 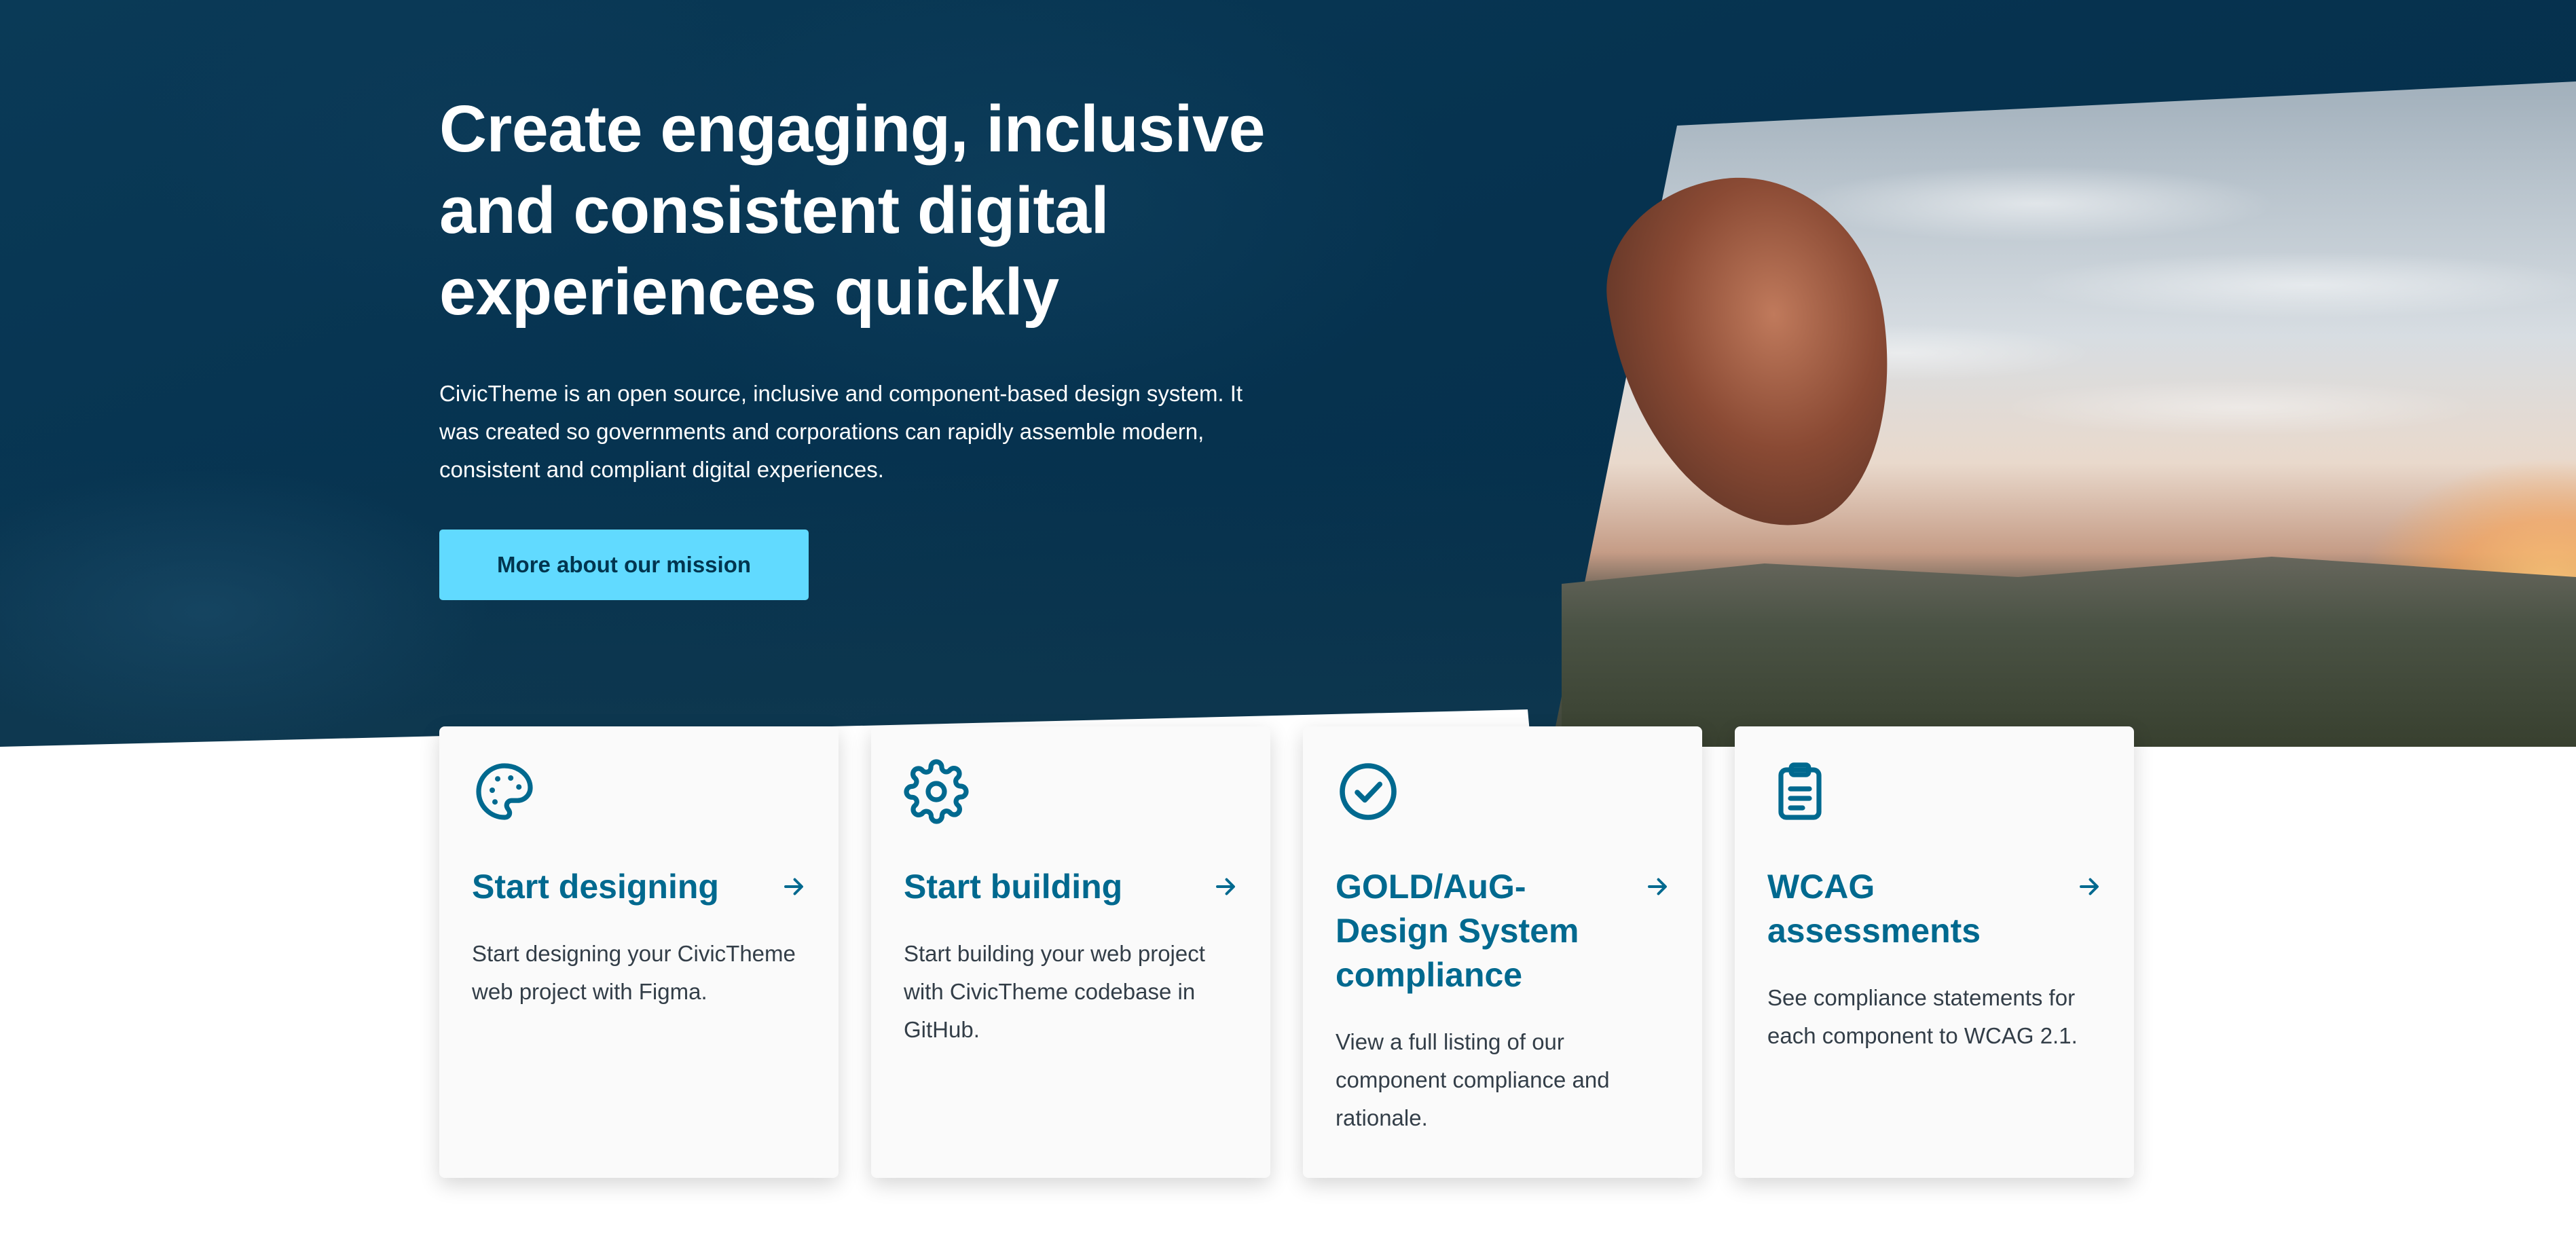 What do you see at coordinates (1490, 931) in the screenshot?
I see `card-title: GOLD/AuG-Design System compliance` at bounding box center [1490, 931].